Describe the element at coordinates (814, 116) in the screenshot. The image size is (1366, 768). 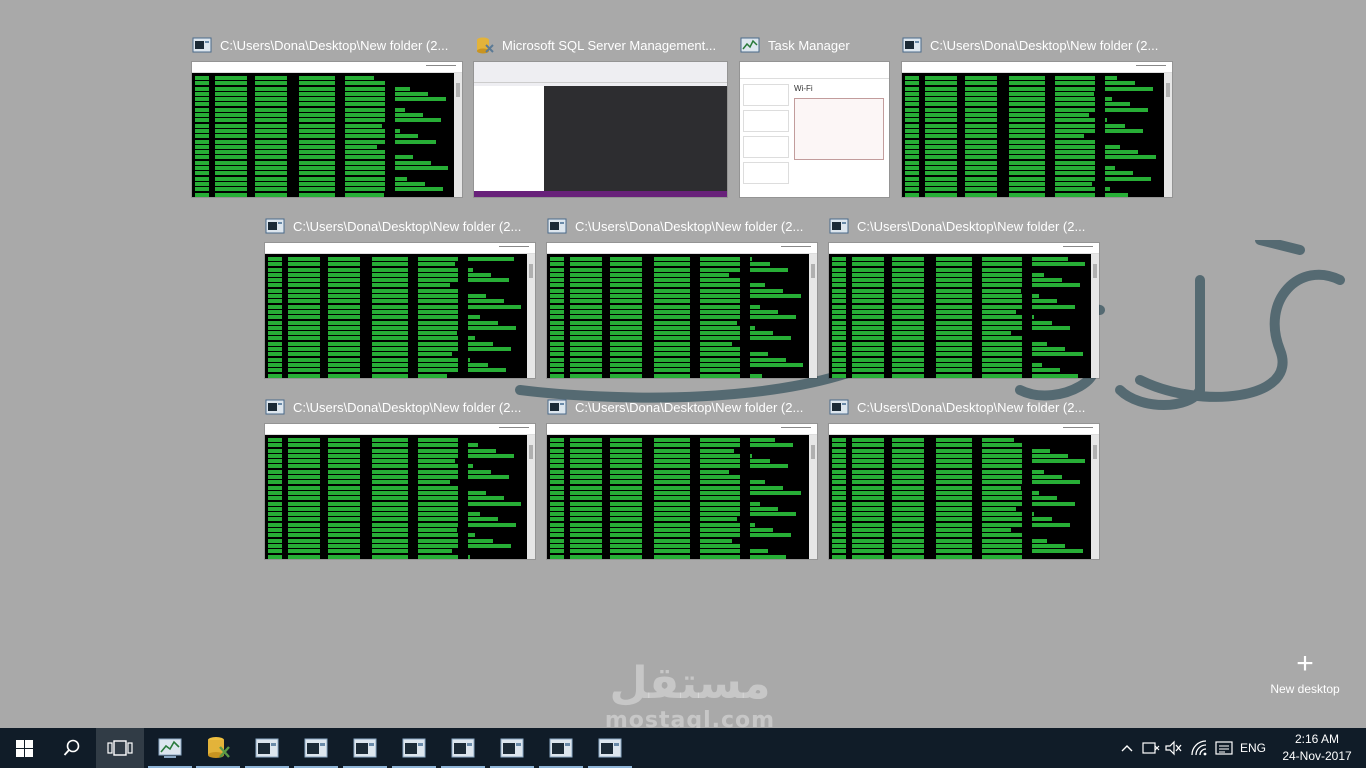
I see `window-thumbnail-task-manager: Task Manager Wi-Fi` at that location.